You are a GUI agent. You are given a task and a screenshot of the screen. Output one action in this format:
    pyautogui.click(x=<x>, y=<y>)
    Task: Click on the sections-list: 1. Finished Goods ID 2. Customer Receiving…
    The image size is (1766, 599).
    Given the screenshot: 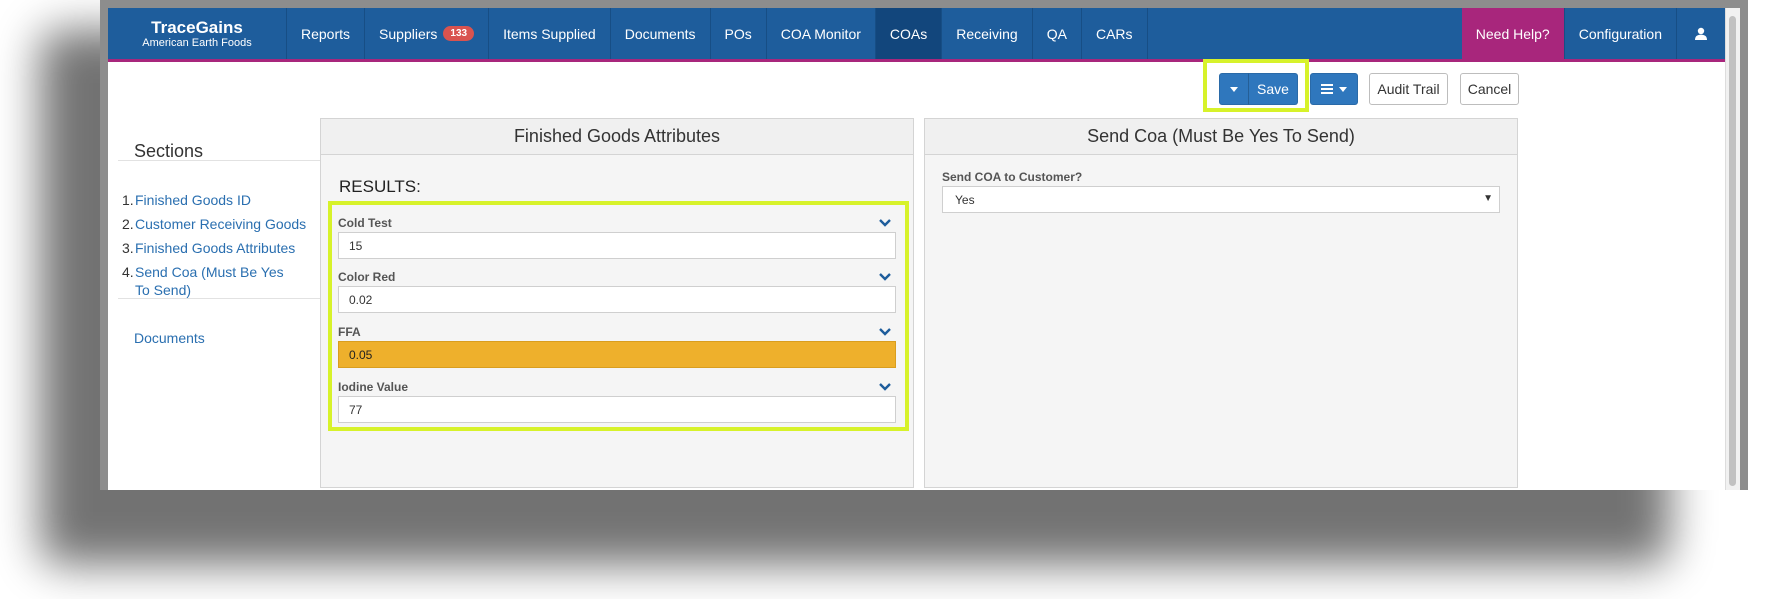 What is the action you would take?
    pyautogui.click(x=224, y=248)
    